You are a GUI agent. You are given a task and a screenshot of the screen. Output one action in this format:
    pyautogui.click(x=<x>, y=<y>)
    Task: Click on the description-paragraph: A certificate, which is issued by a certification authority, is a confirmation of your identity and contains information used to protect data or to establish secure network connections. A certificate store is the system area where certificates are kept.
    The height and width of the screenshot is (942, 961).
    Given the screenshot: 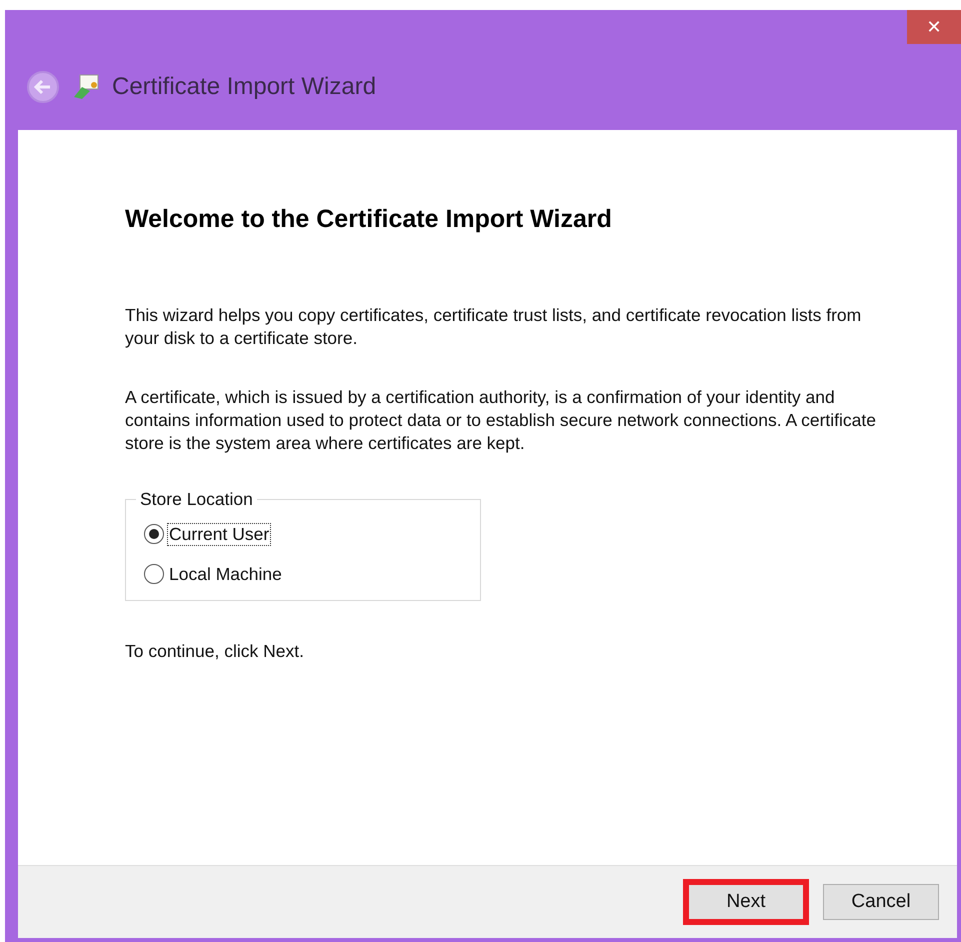 What is the action you would take?
    pyautogui.click(x=501, y=420)
    